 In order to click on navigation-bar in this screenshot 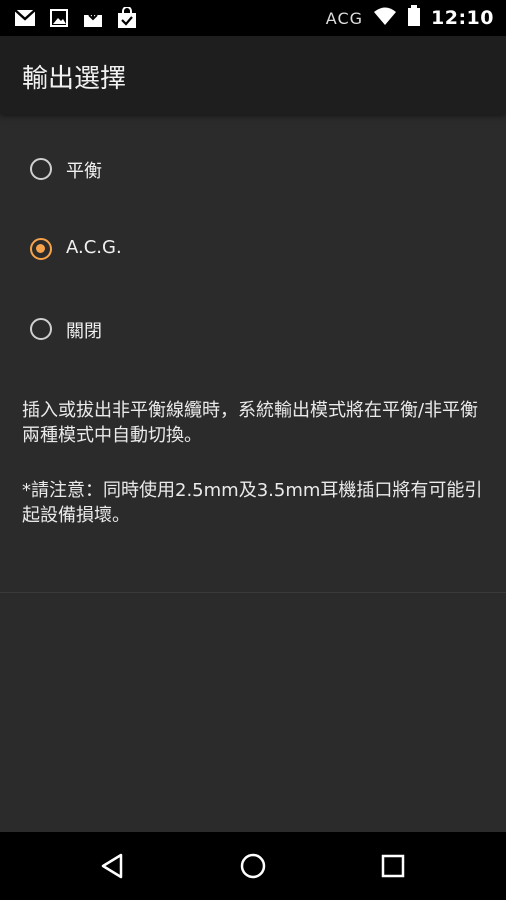, I will do `click(253, 866)`.